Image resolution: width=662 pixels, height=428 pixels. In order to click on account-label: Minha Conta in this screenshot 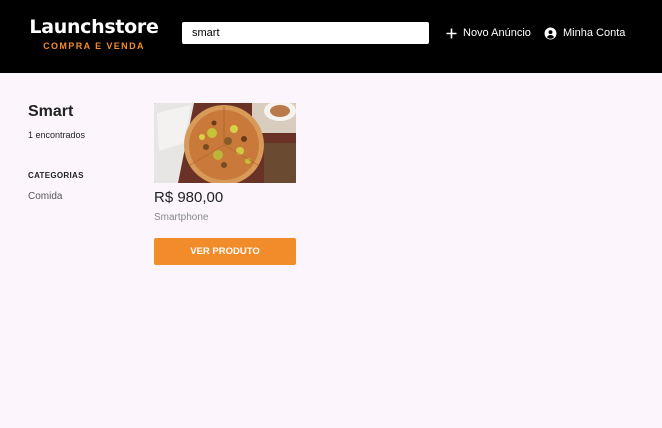, I will do `click(594, 33)`.